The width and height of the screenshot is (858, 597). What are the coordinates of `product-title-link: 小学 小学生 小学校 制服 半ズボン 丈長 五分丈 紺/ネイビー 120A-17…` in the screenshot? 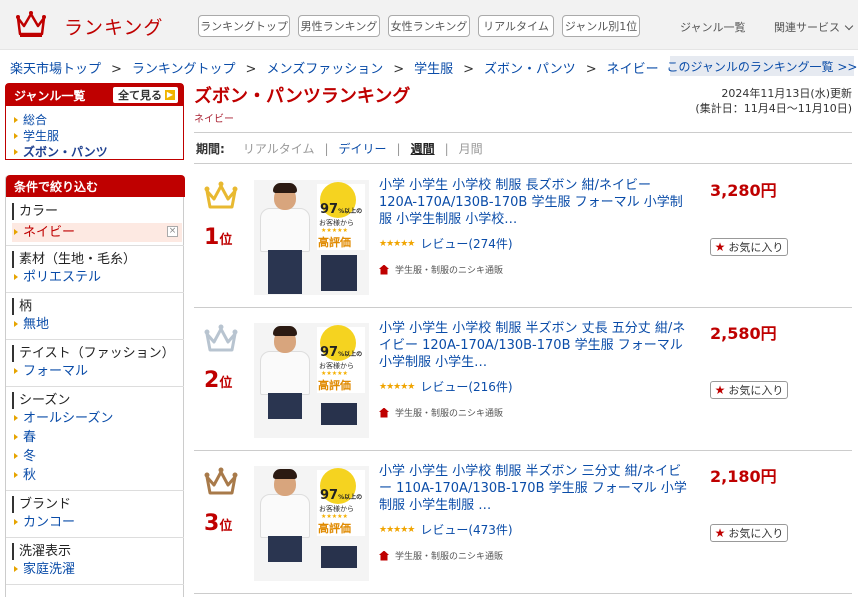 It's located at (534, 345).